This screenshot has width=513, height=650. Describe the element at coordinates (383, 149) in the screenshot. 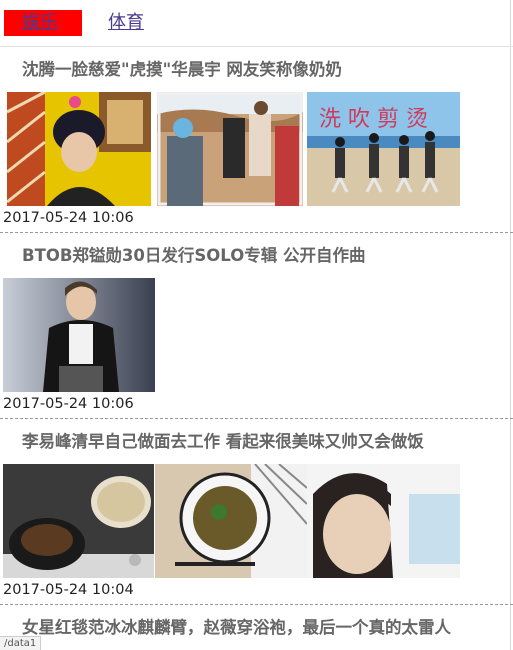

I see `thumbnail-image: 洗 吹 剪 烫` at that location.